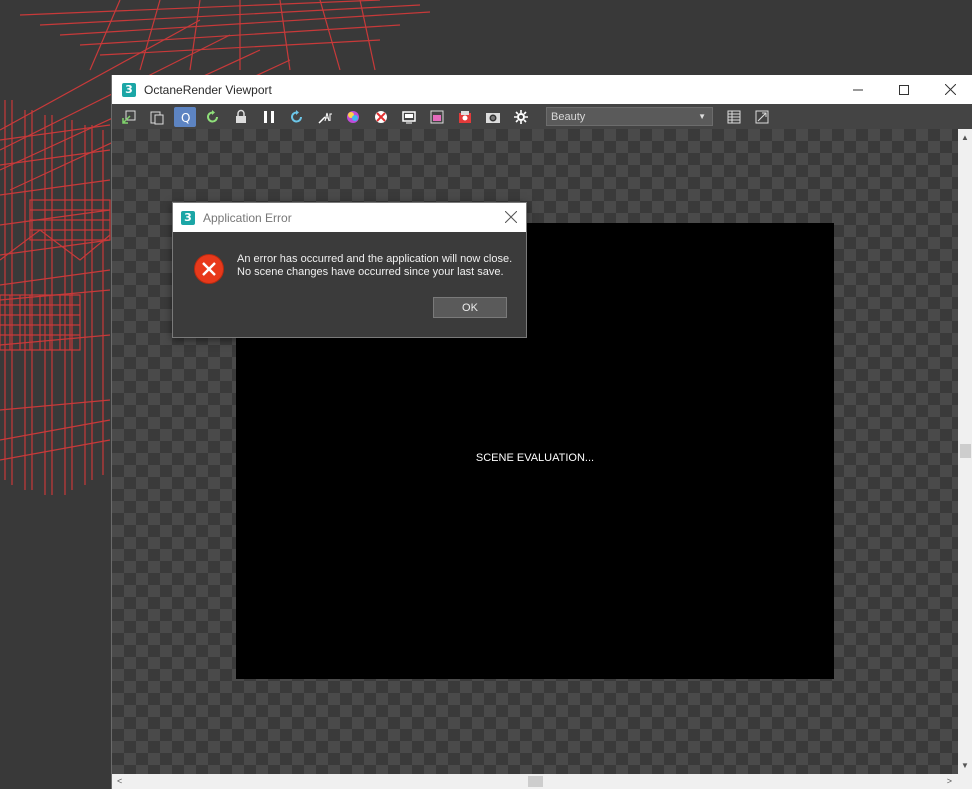 The image size is (972, 789). Describe the element at coordinates (629, 116) in the screenshot. I see `render-pass-select: Beauty ▼` at that location.